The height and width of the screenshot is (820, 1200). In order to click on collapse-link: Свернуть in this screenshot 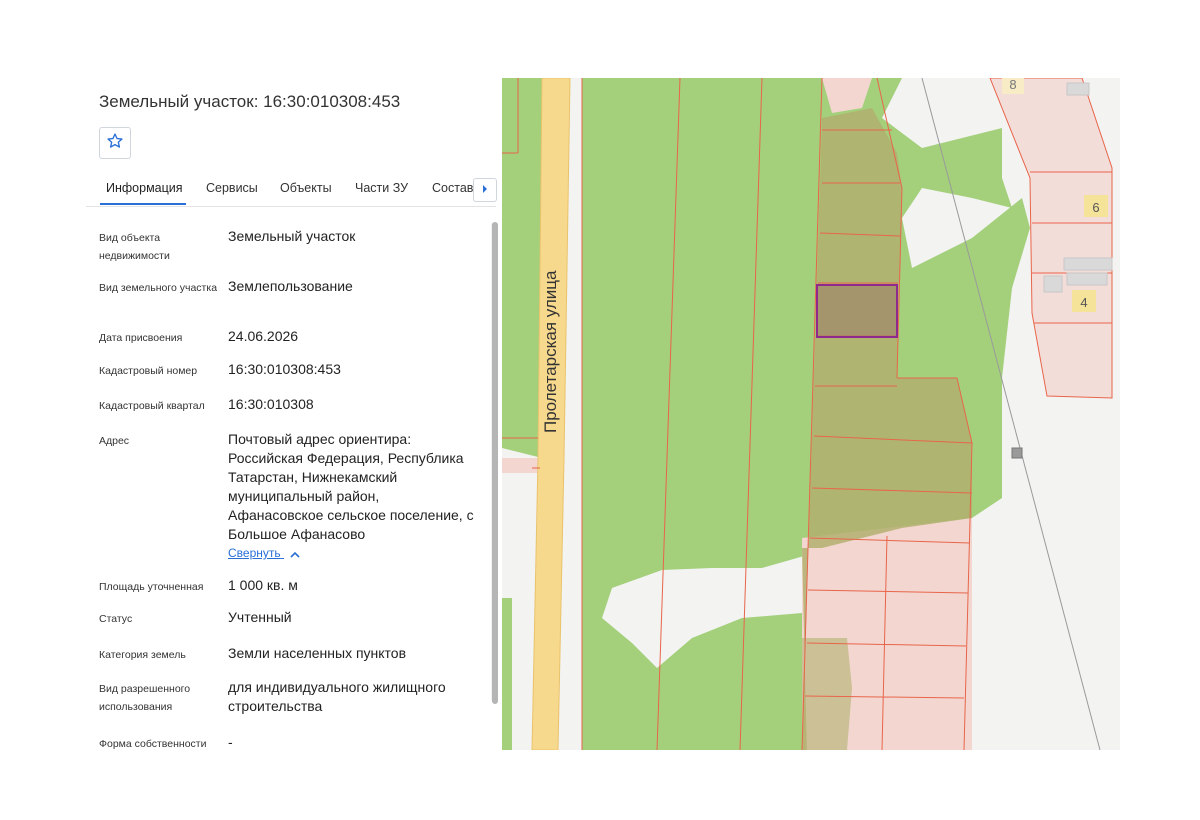, I will do `click(264, 553)`.